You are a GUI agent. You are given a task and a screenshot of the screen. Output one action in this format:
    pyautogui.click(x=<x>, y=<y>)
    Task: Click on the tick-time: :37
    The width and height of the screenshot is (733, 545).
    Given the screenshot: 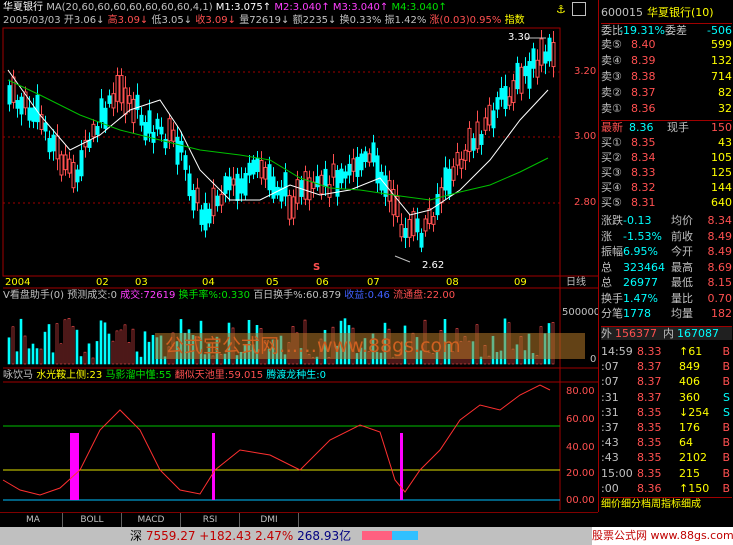 What is the action you would take?
    pyautogui.click(x=610, y=427)
    